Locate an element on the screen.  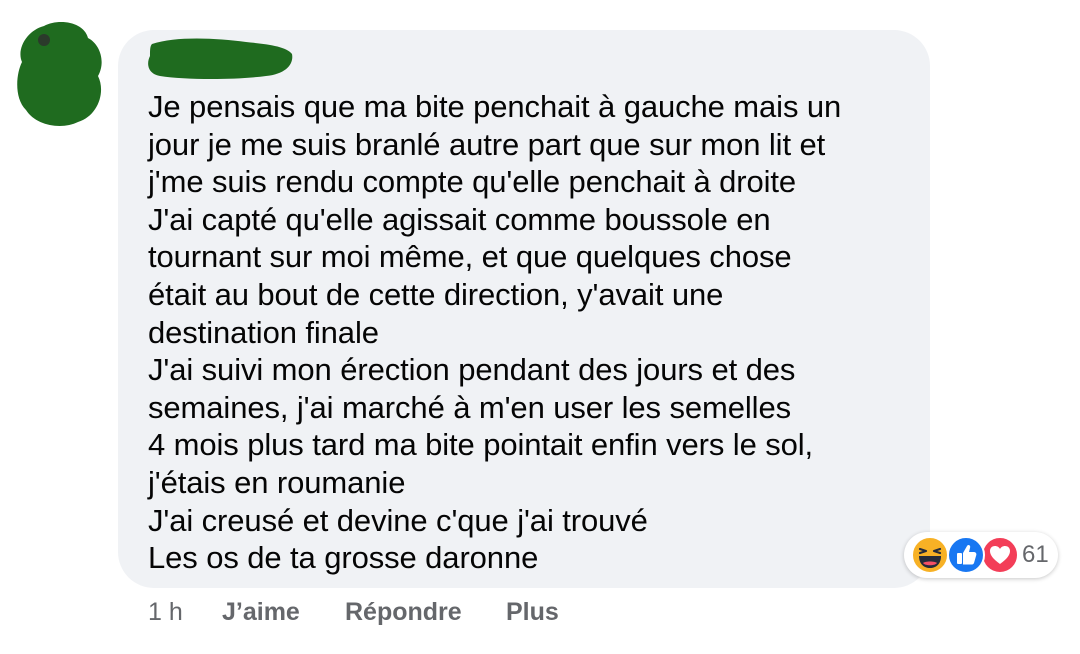
commenter-name-redacted is located at coordinates (220, 58).